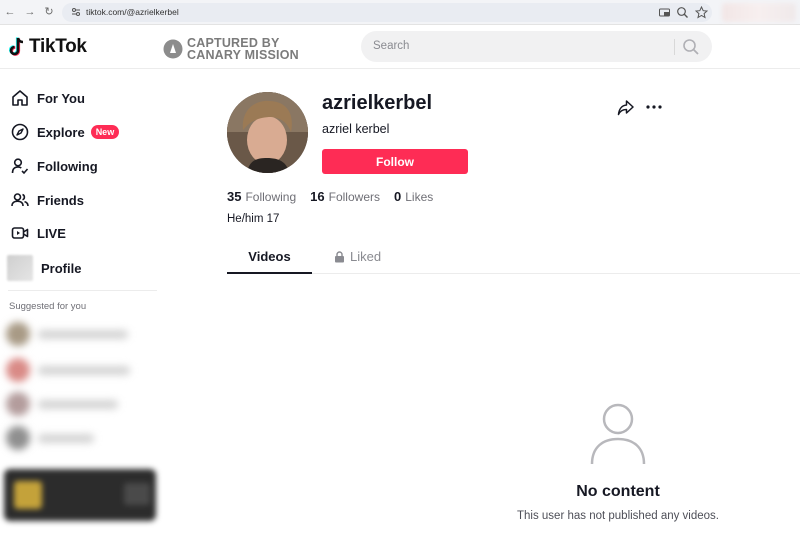 Image resolution: width=800 pixels, height=536 pixels. I want to click on profile-avatar, so click(267, 132).